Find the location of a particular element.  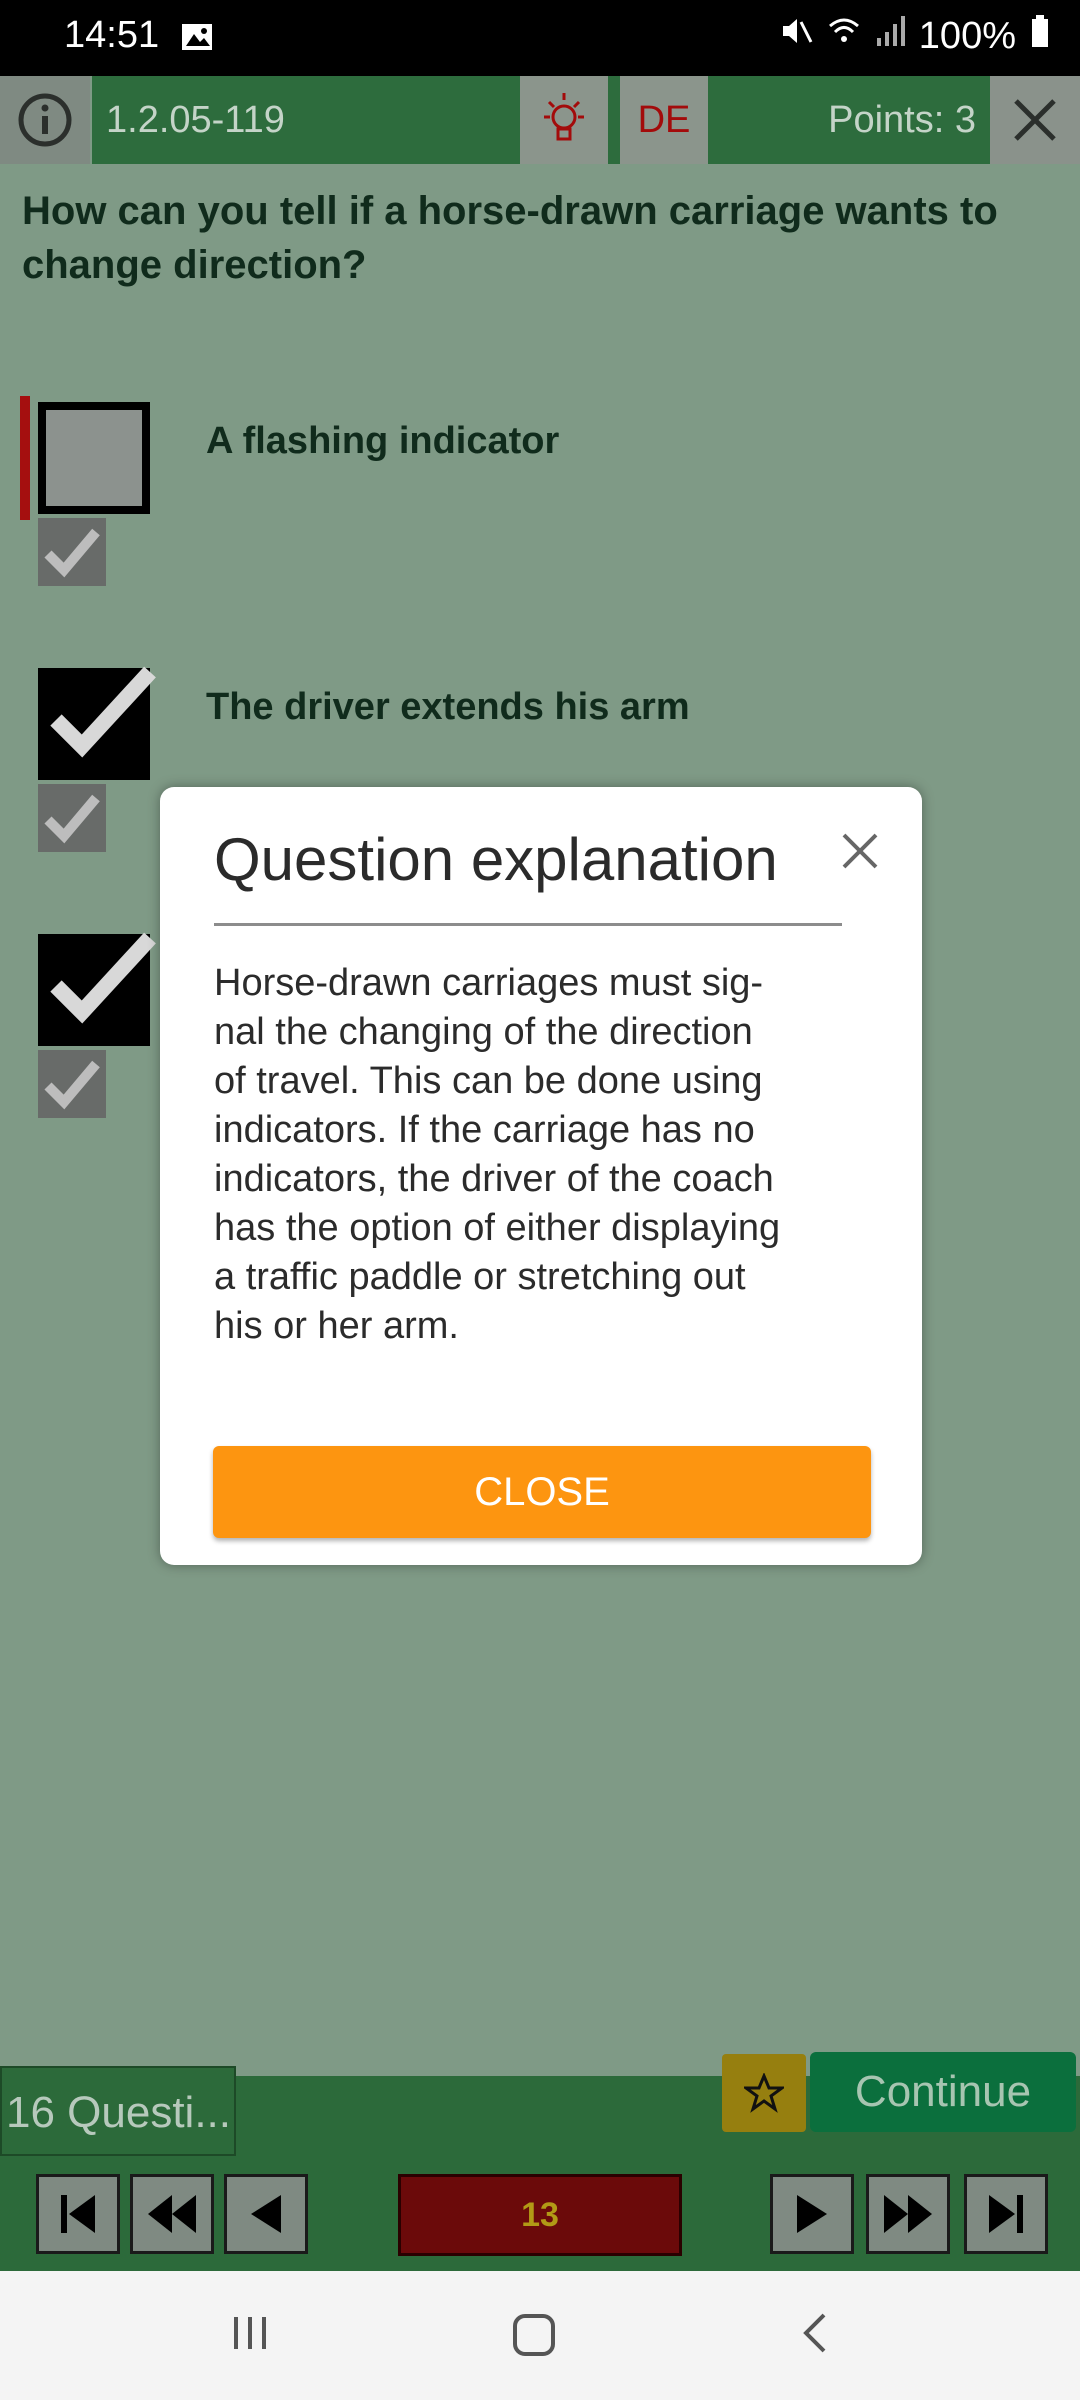

back-icon is located at coordinates (818, 2335).